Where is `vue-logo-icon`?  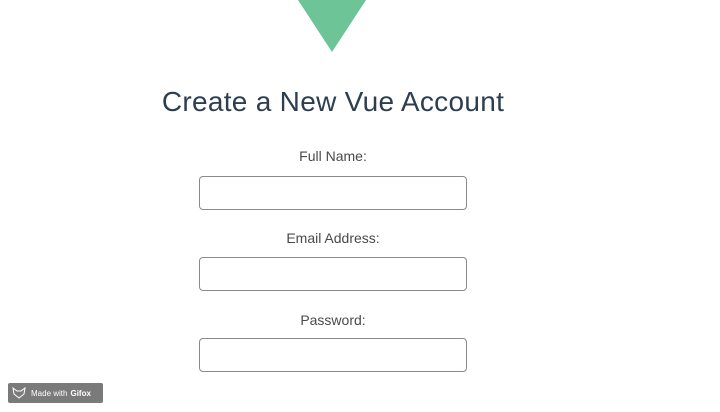 vue-logo-icon is located at coordinates (332, 26).